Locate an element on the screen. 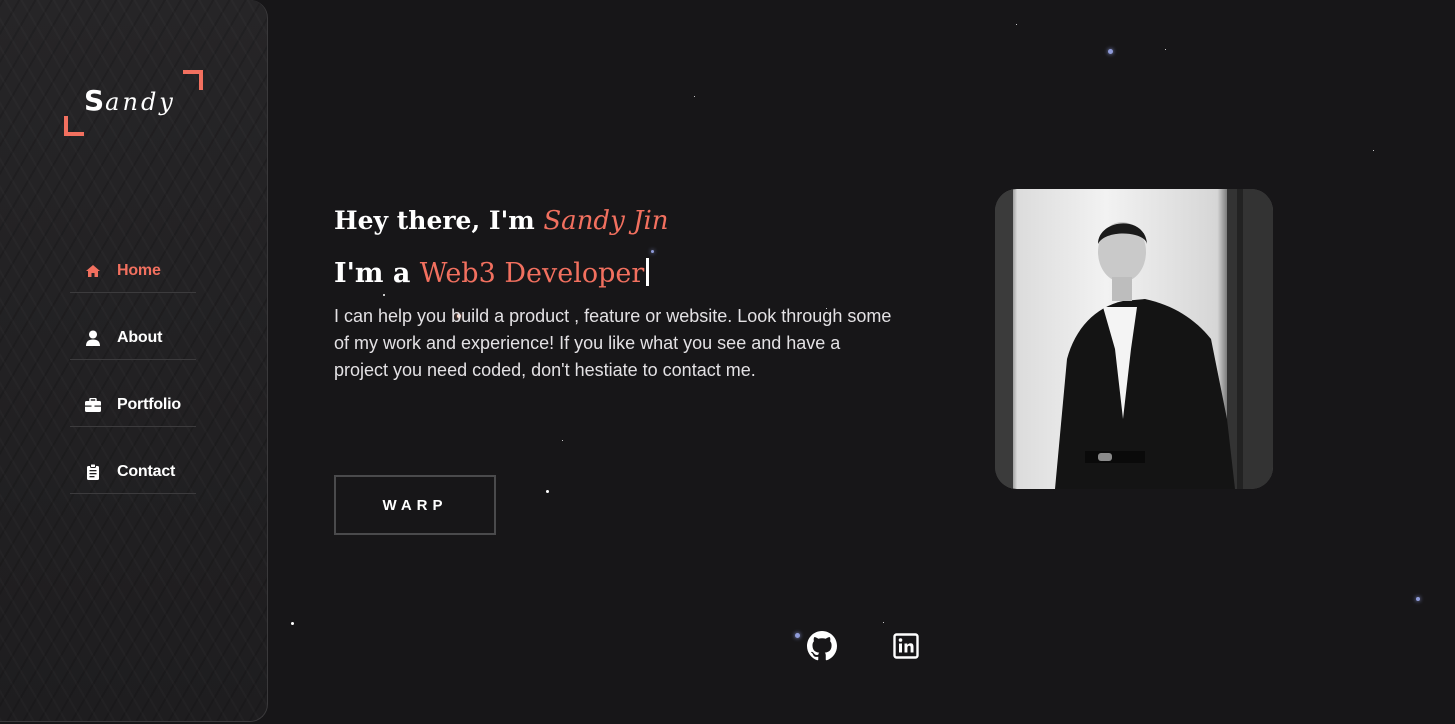  main-nav: Home About Portfolio Contact is located at coordinates (133, 386).